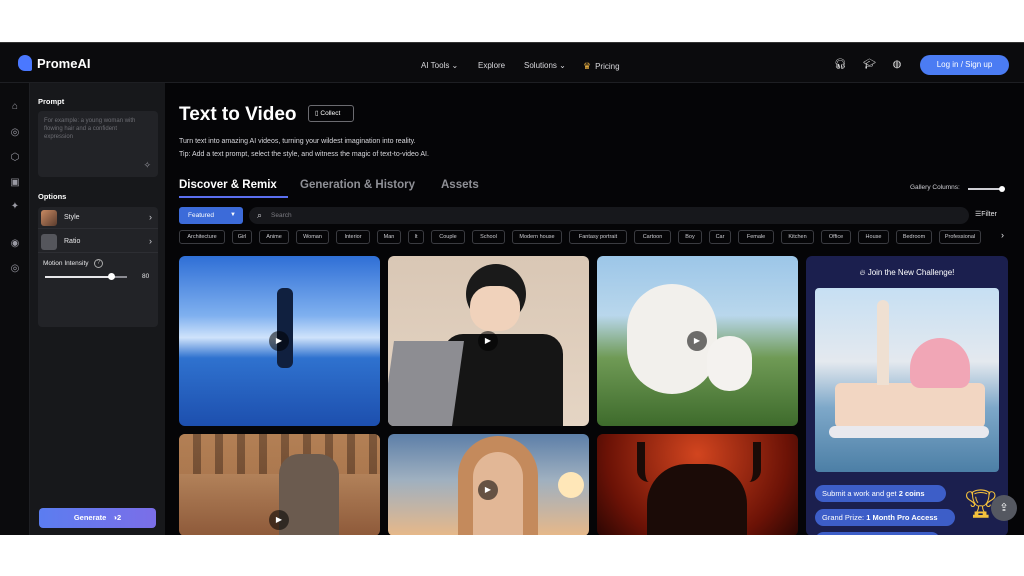 The image size is (1024, 576). I want to click on generate-label: Generate, so click(90, 517).